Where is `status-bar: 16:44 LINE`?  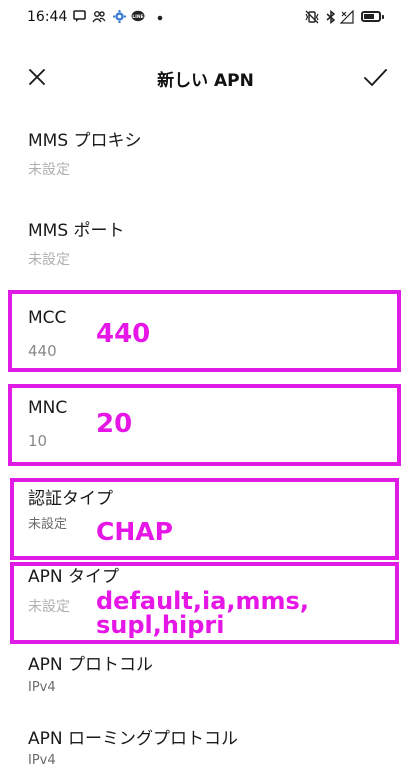
status-bar: 16:44 LINE is located at coordinates (205, 18).